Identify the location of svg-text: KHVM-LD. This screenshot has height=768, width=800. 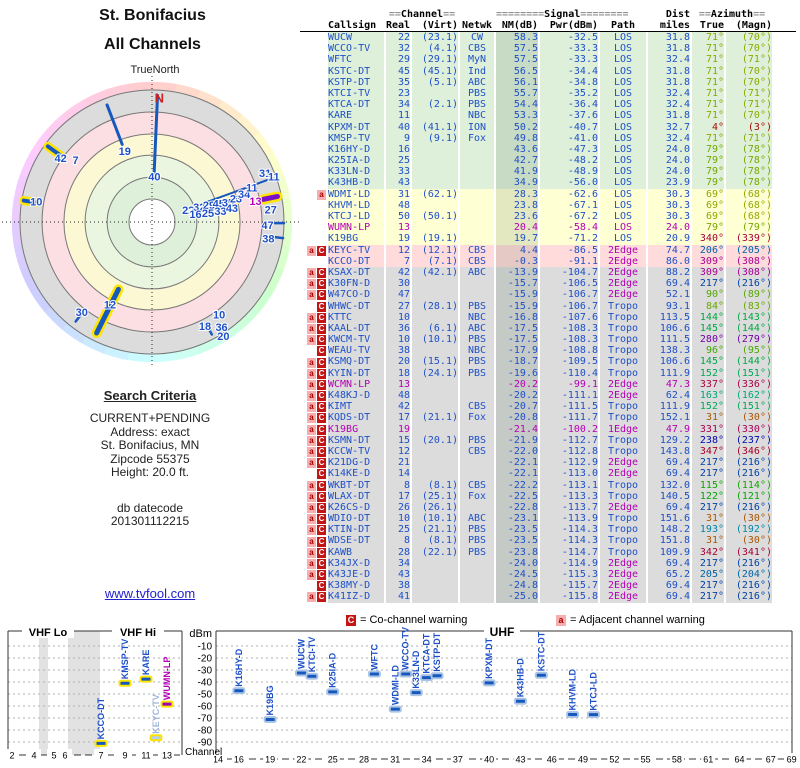
(573, 690).